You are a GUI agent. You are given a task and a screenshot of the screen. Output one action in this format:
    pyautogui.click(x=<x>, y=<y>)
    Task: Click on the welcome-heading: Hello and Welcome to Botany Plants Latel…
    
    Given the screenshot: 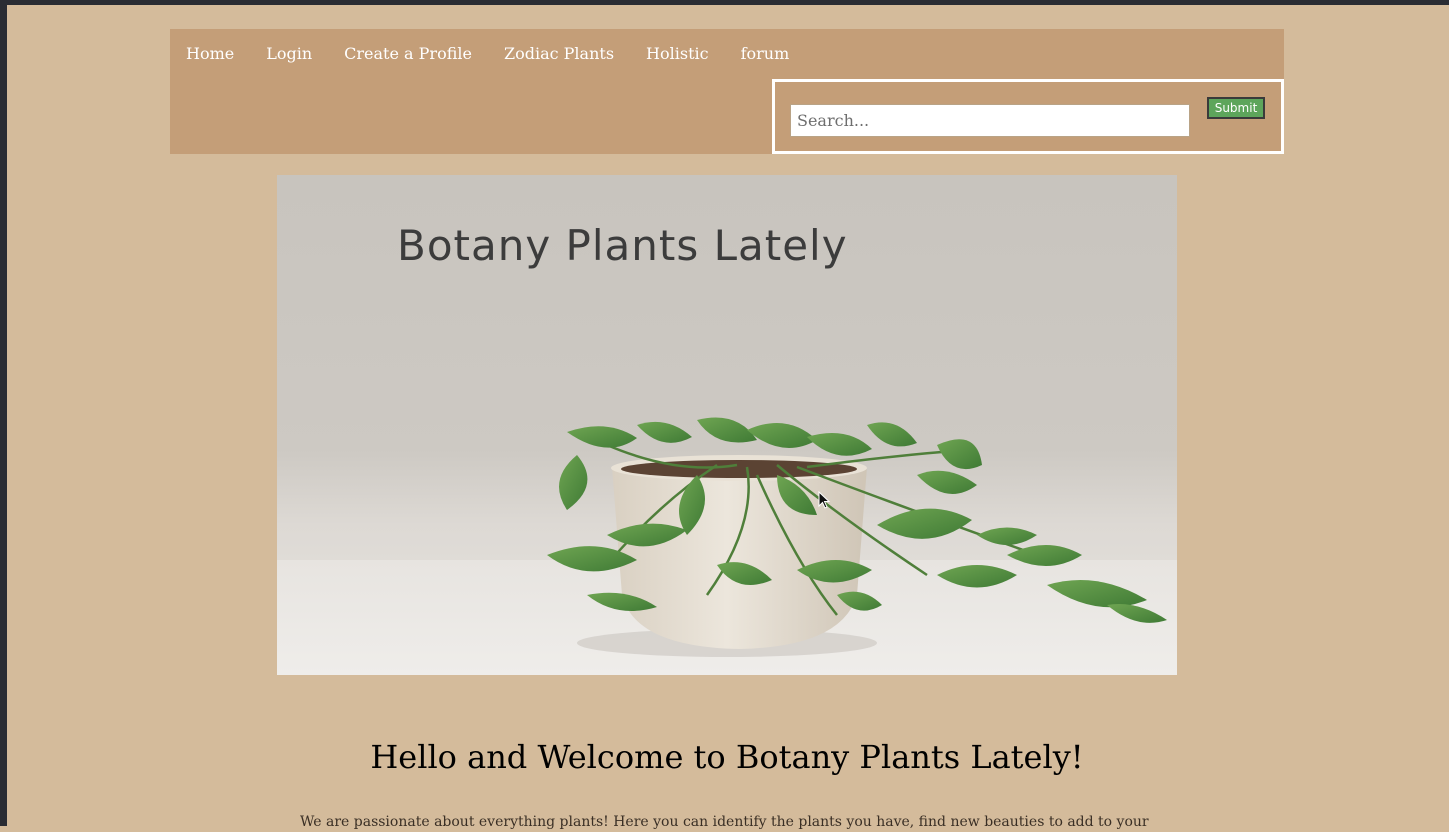 What is the action you would take?
    pyautogui.click(x=727, y=757)
    